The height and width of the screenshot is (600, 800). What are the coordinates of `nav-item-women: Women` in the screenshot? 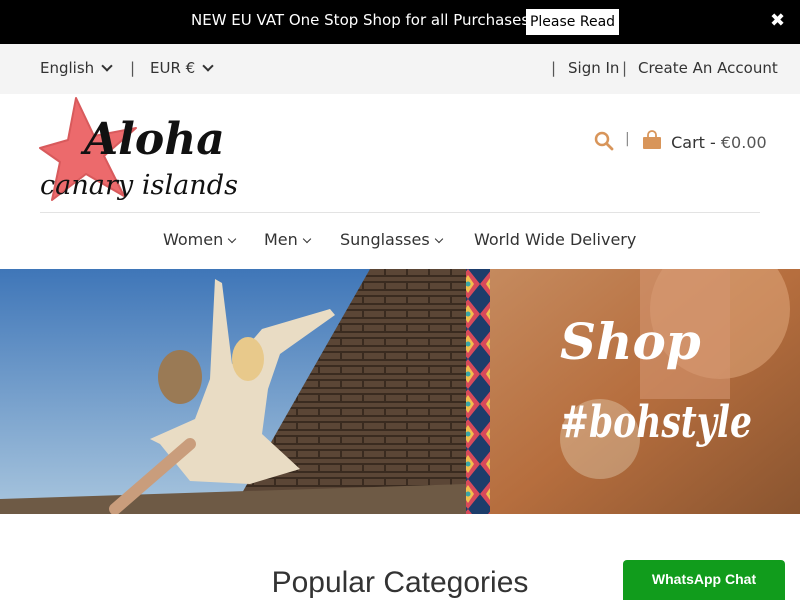 It's located at (200, 239).